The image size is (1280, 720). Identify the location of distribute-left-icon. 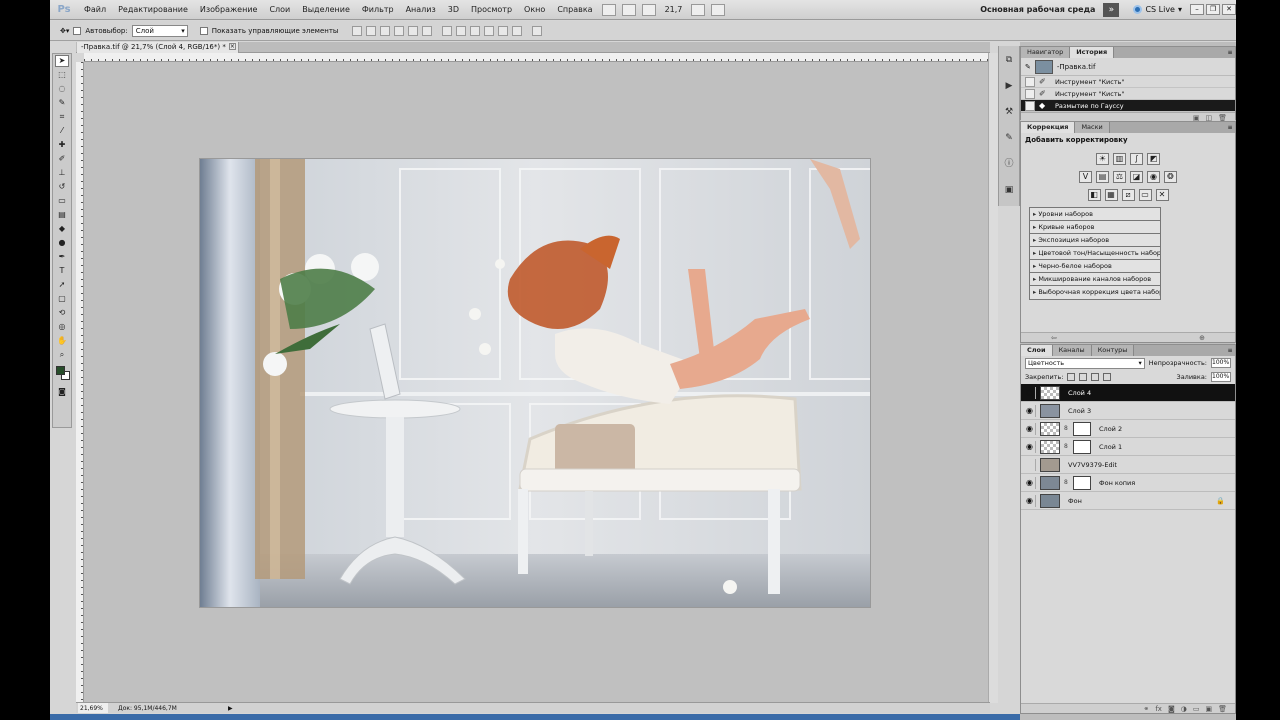
(489, 30).